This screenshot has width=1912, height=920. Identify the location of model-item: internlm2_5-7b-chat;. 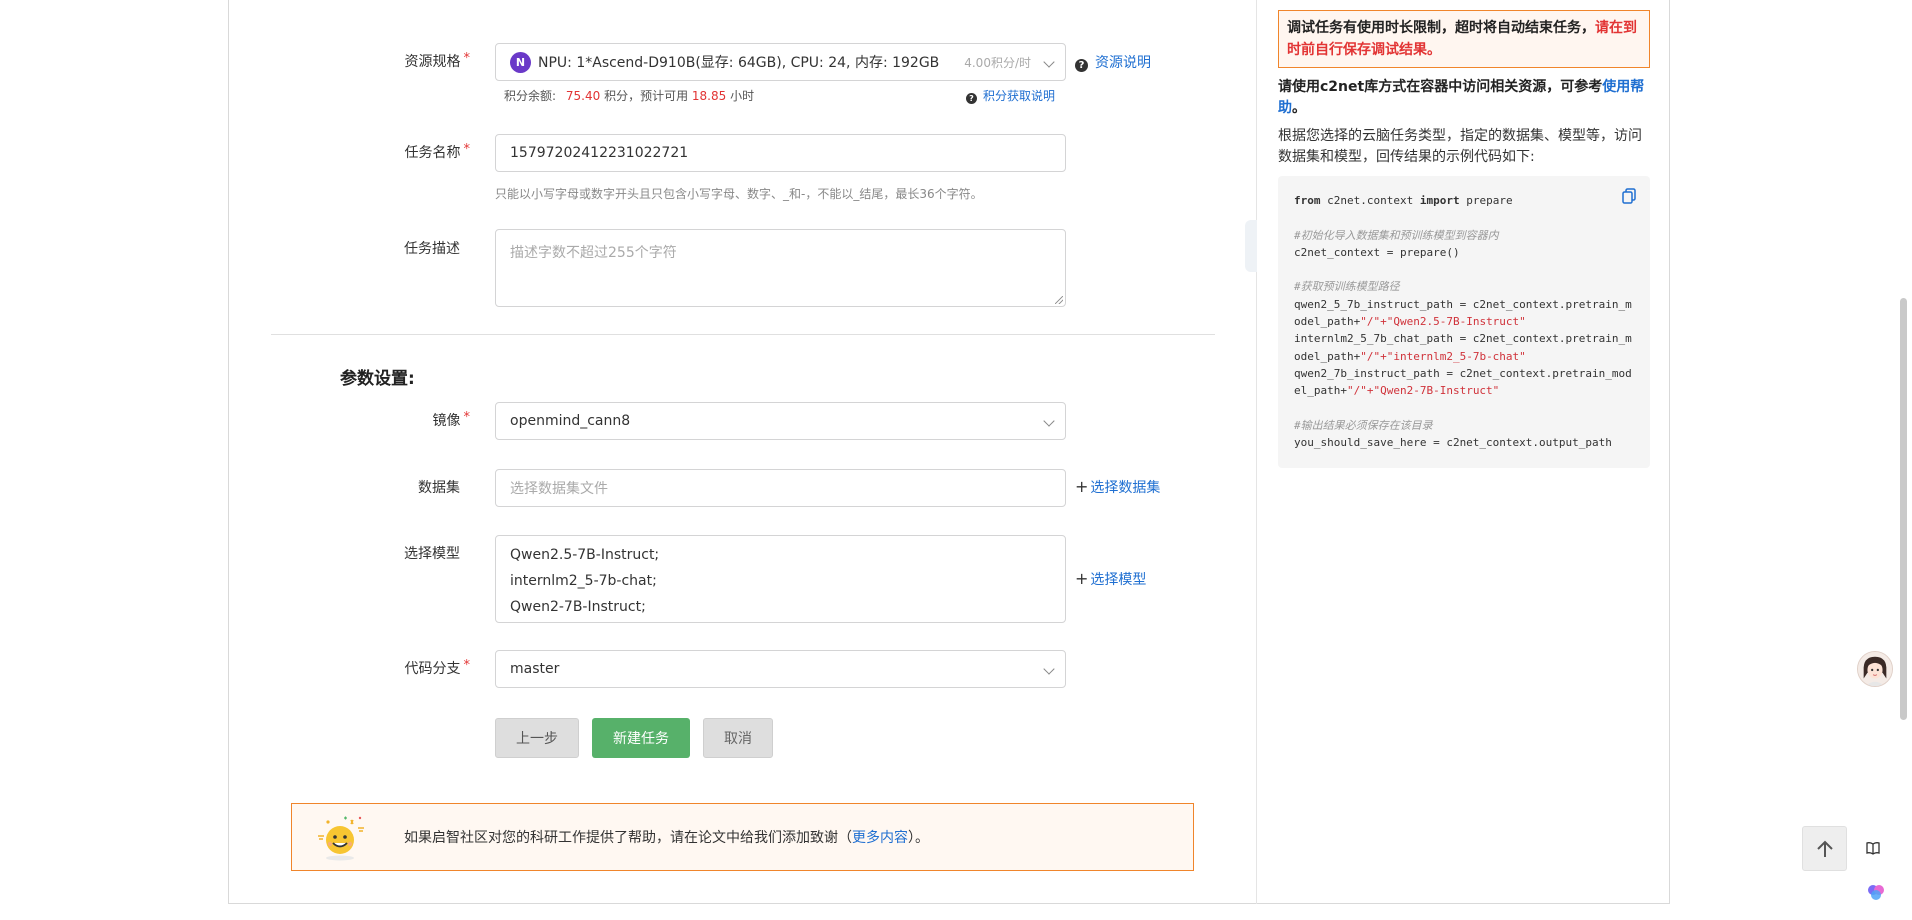
(583, 581).